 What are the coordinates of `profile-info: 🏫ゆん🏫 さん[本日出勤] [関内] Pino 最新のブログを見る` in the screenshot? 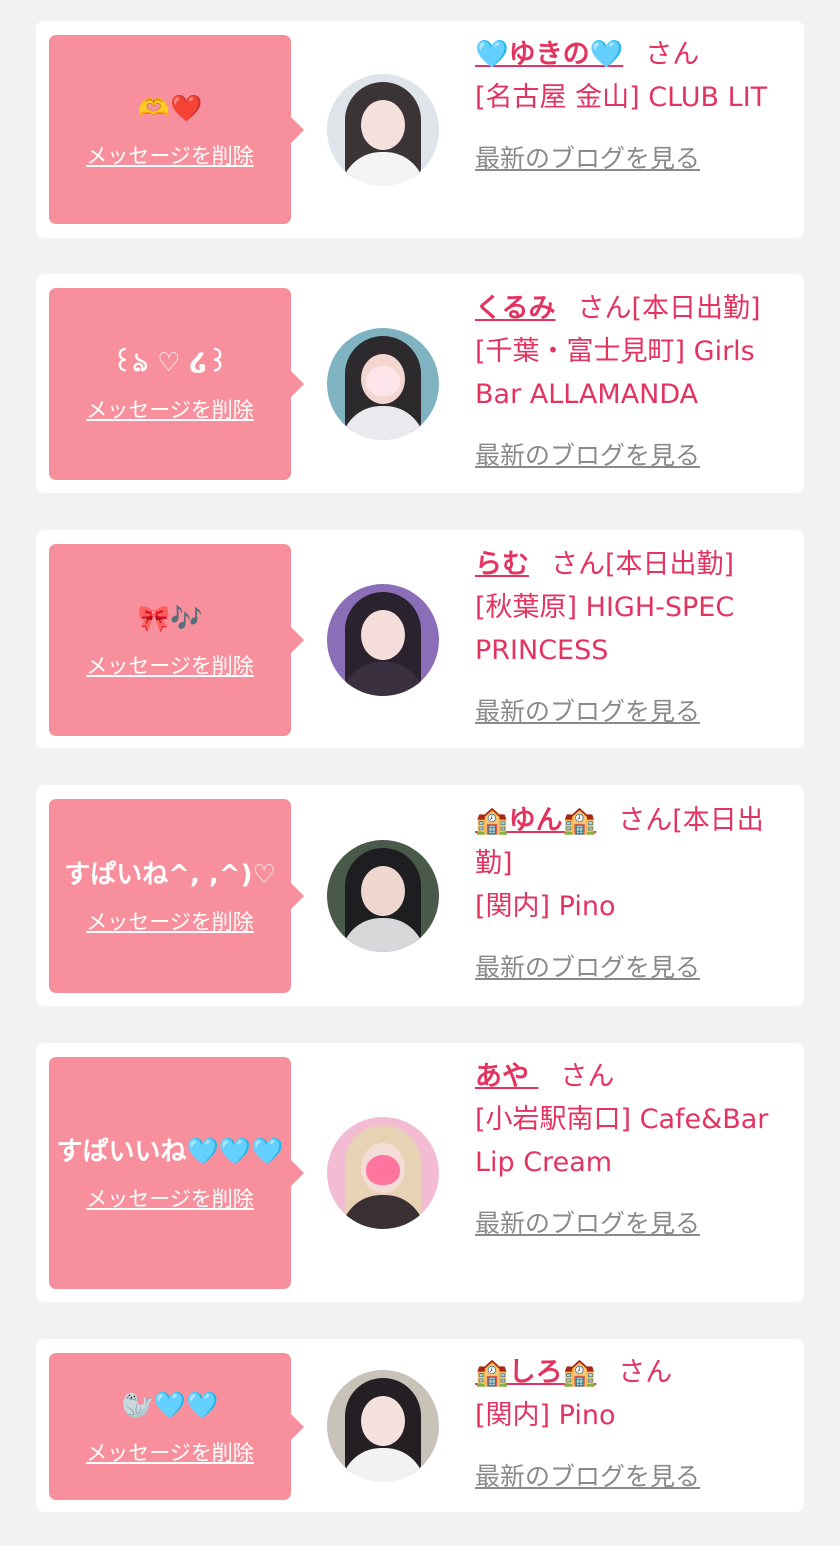 It's located at (635, 894).